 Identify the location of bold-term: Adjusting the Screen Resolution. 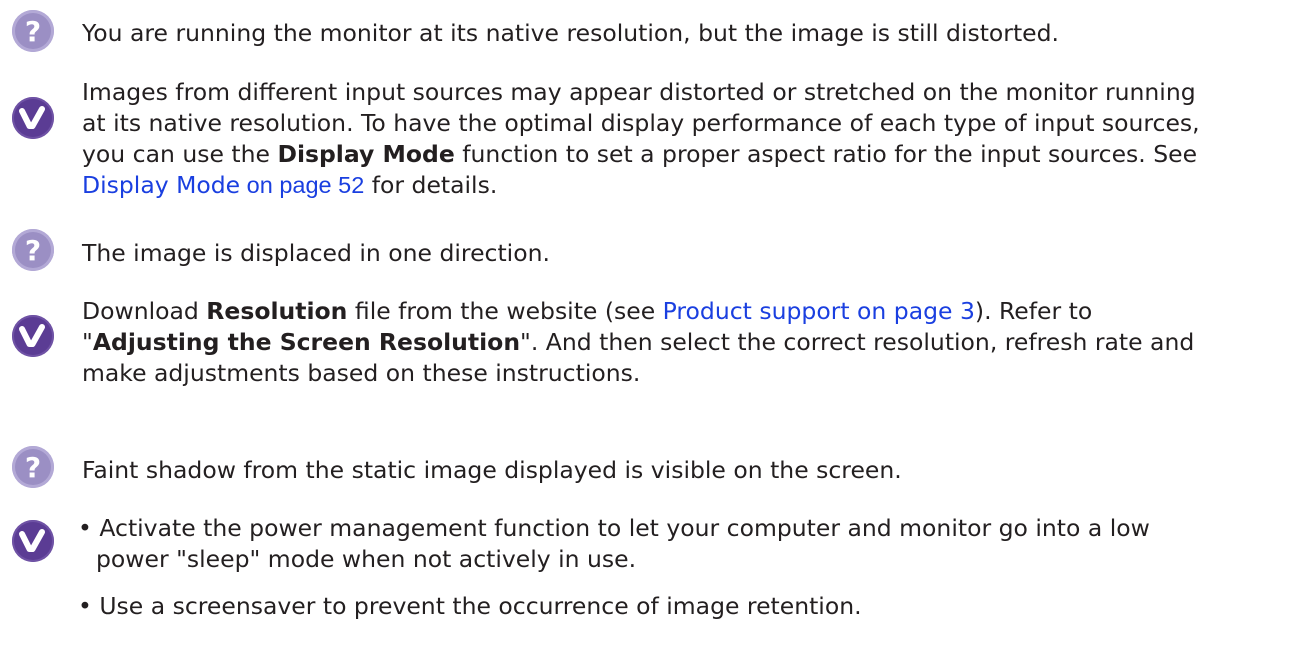
(306, 342).